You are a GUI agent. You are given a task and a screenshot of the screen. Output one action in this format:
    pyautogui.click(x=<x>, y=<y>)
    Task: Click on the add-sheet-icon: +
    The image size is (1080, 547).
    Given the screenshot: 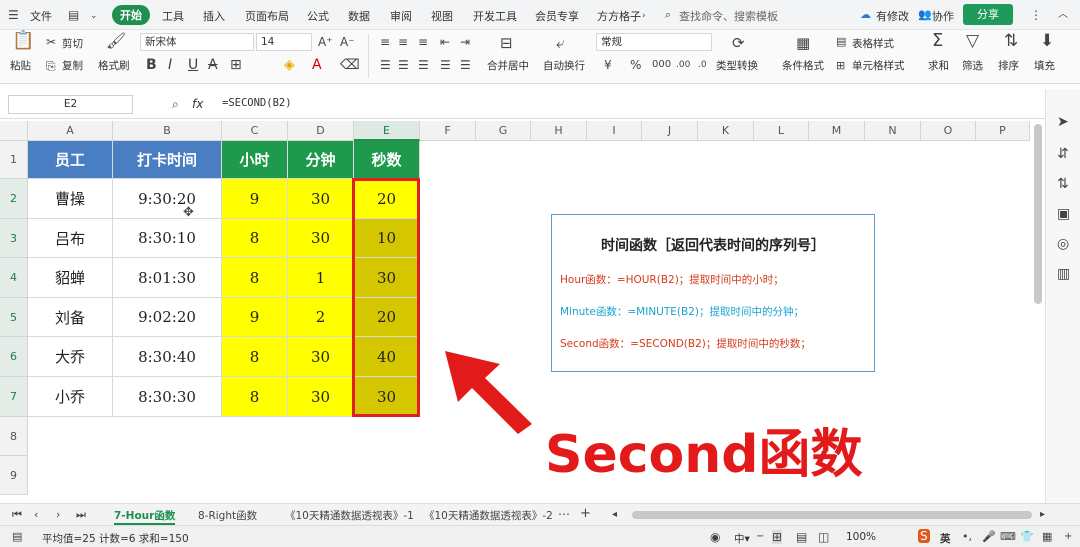 What is the action you would take?
    pyautogui.click(x=585, y=514)
    